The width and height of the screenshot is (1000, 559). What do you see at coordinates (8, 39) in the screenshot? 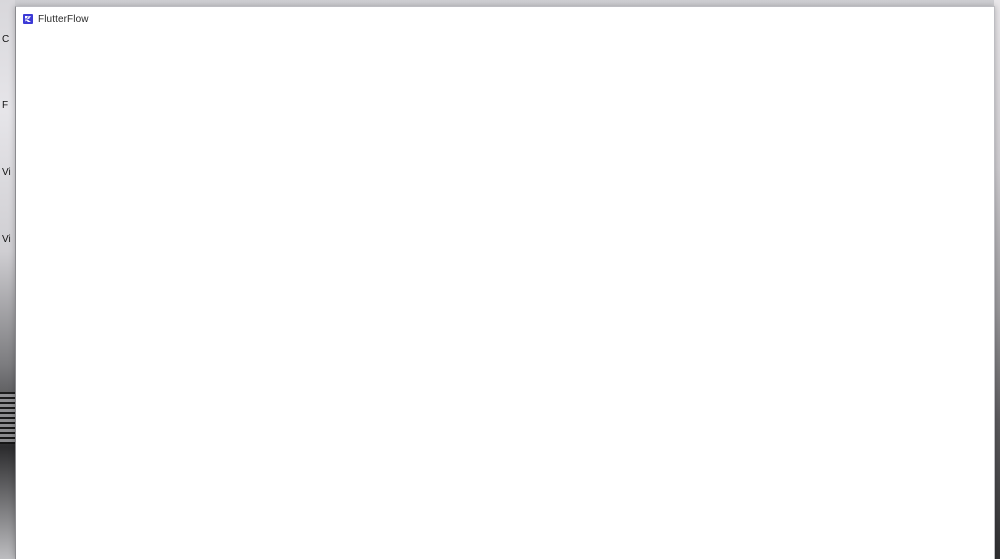
I see `desktop-icon-label: C` at bounding box center [8, 39].